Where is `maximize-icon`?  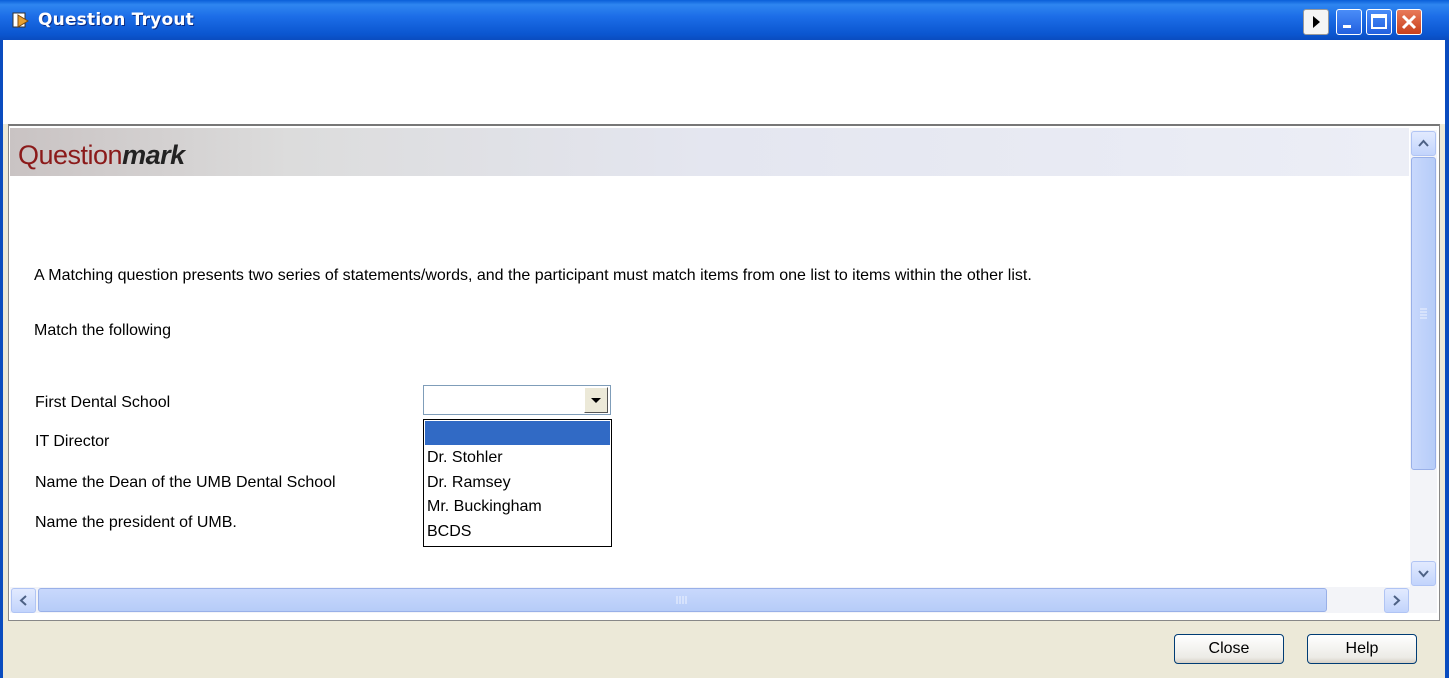 maximize-icon is located at coordinates (1379, 21).